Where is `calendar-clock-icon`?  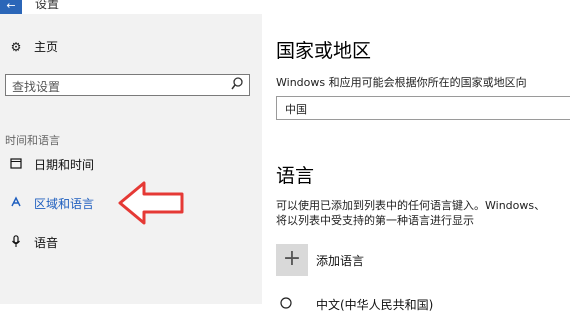
calendar-clock-icon is located at coordinates (16, 164).